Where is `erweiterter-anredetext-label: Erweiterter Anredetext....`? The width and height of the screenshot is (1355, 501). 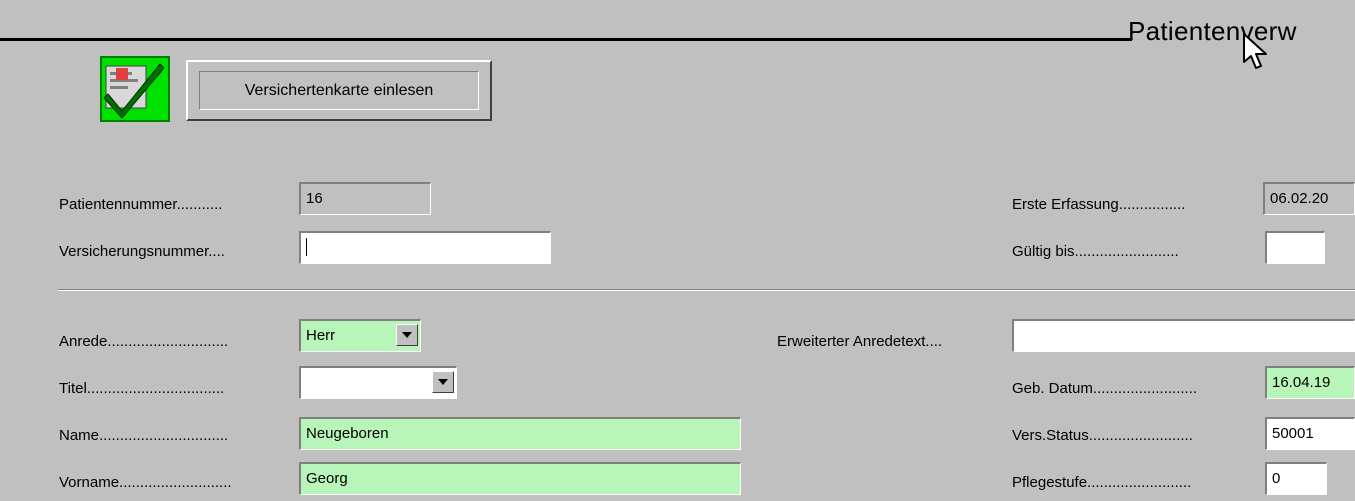 erweiterter-anredetext-label: Erweiterter Anredetext.... is located at coordinates (860, 341).